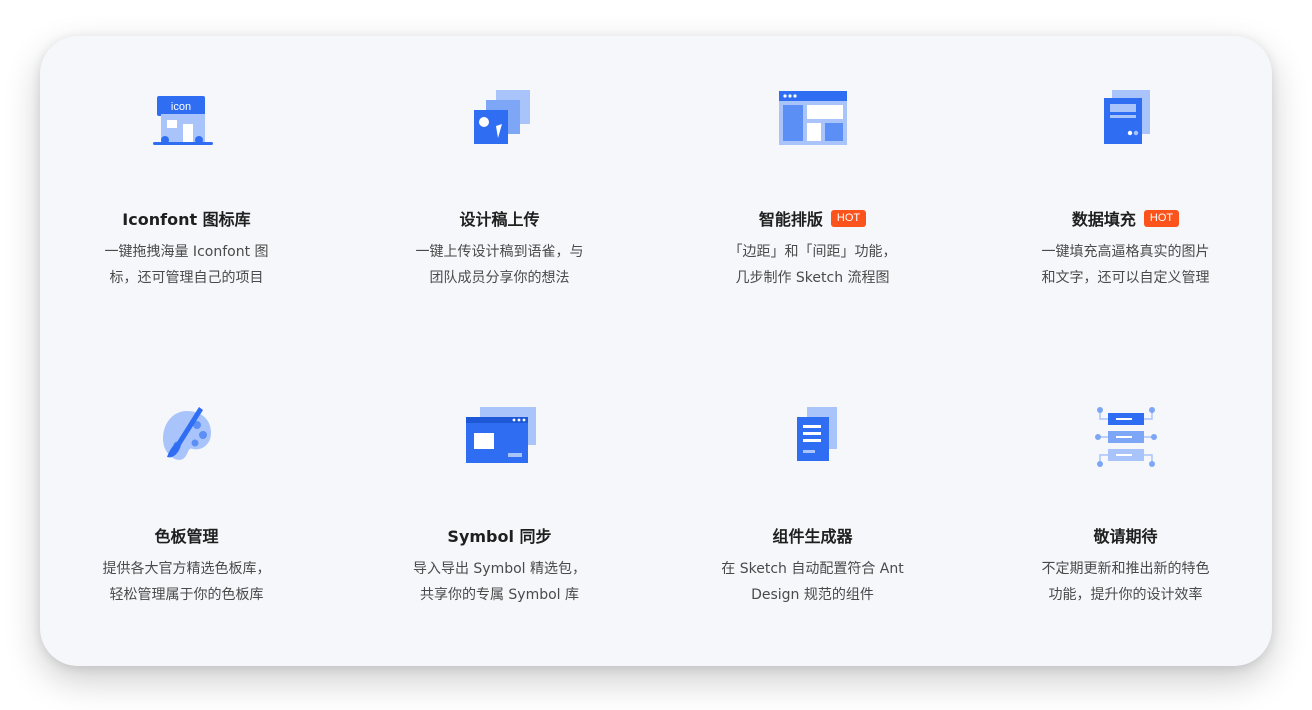 Image resolution: width=1312 pixels, height=710 pixels. Describe the element at coordinates (180, 107) in the screenshot. I see `store-icon-label: icon` at that location.